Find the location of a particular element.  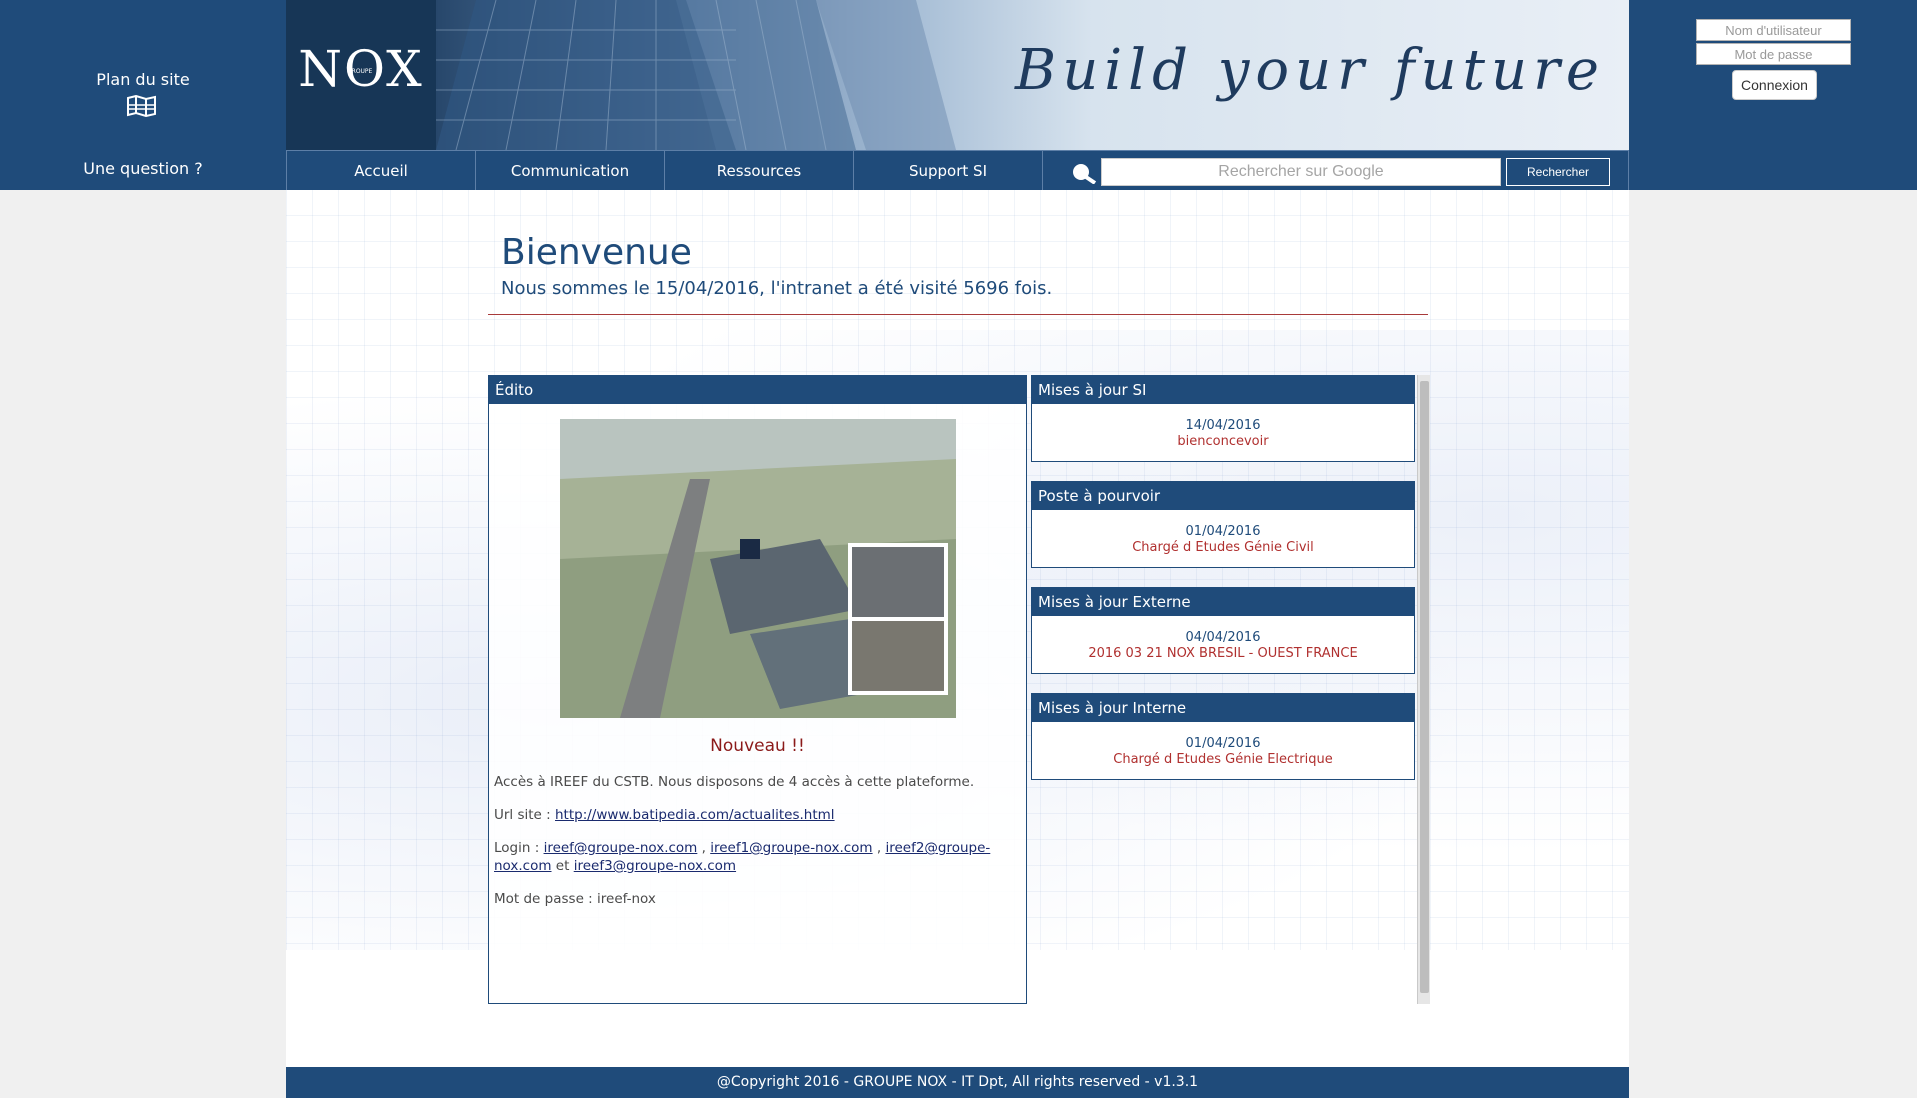

search-bar: Rechercher is located at coordinates (1335, 170).